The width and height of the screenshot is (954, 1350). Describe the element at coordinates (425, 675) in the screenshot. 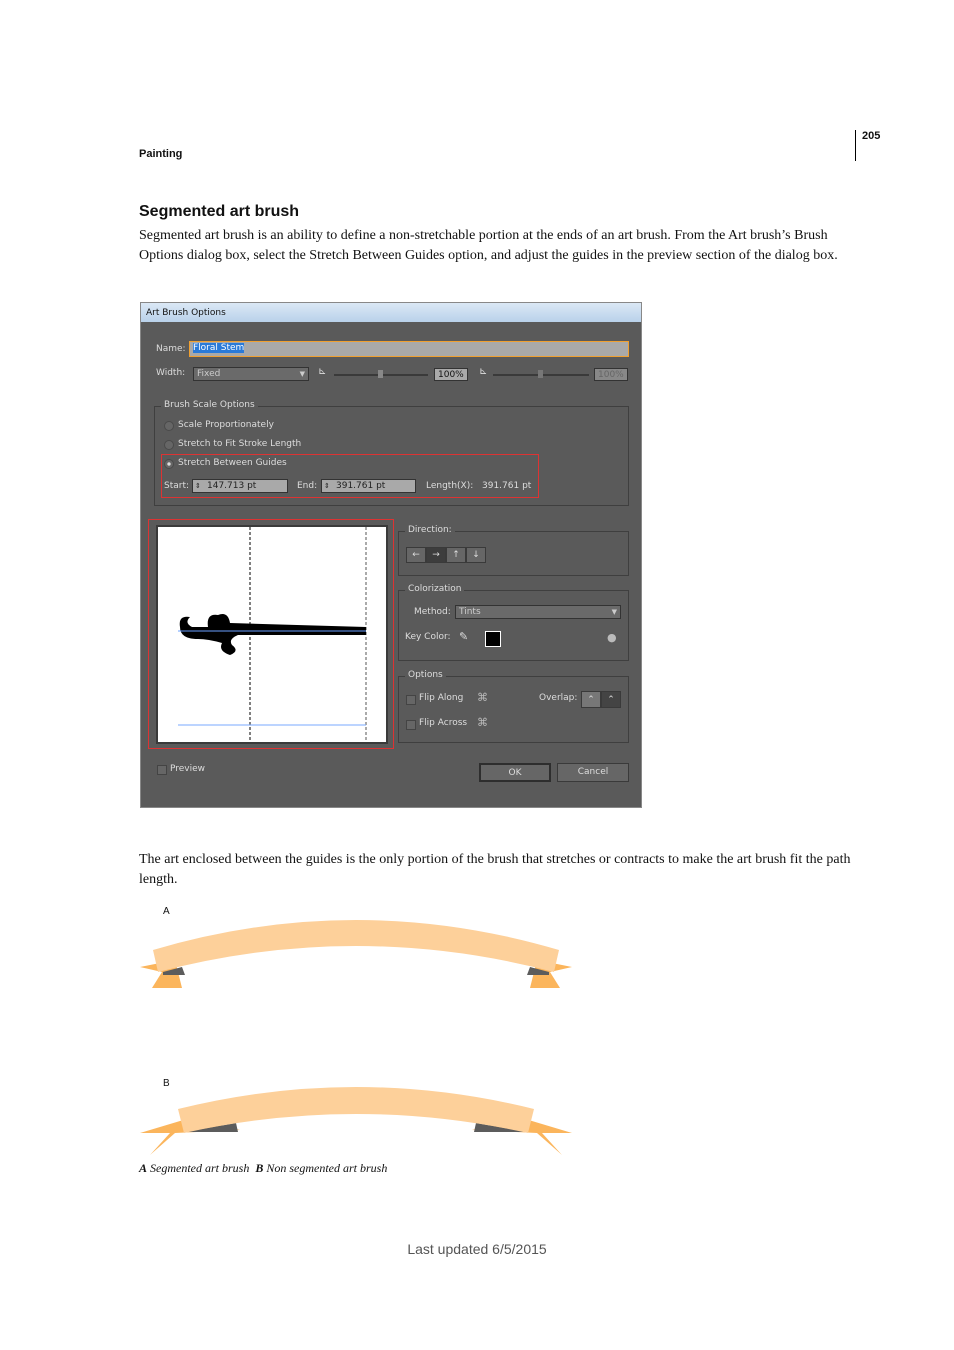

I see `group-label: Options` at that location.